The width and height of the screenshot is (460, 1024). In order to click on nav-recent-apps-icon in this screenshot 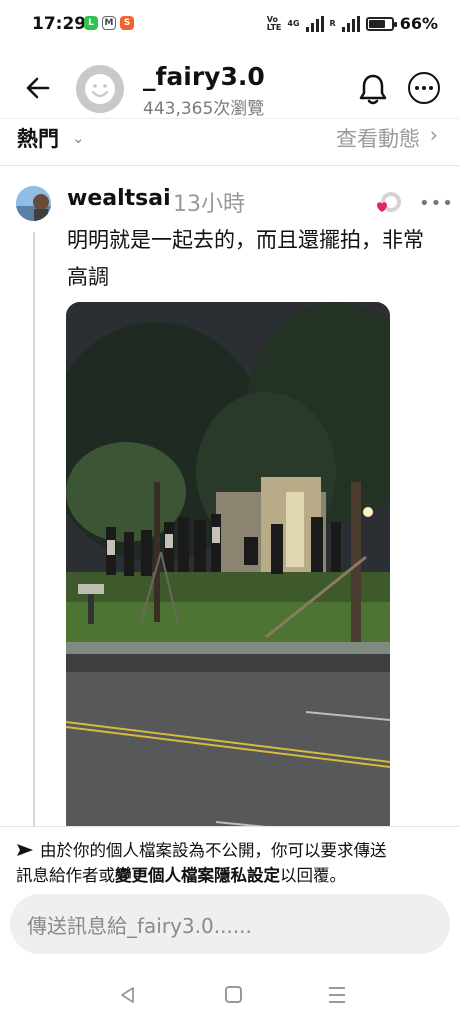, I will do `click(338, 995)`.